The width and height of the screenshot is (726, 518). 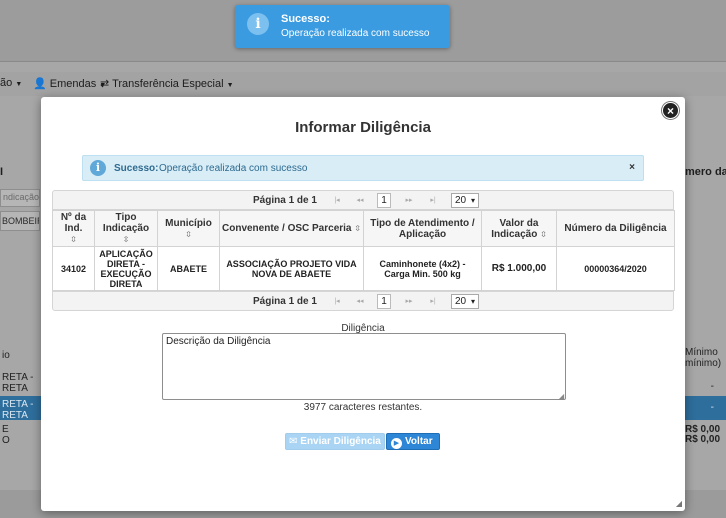 I want to click on paginator-top: Página 1 de 1 |◂ ◂◂ 1 ▸▸ ▸| 20 ▾, so click(x=363, y=200).